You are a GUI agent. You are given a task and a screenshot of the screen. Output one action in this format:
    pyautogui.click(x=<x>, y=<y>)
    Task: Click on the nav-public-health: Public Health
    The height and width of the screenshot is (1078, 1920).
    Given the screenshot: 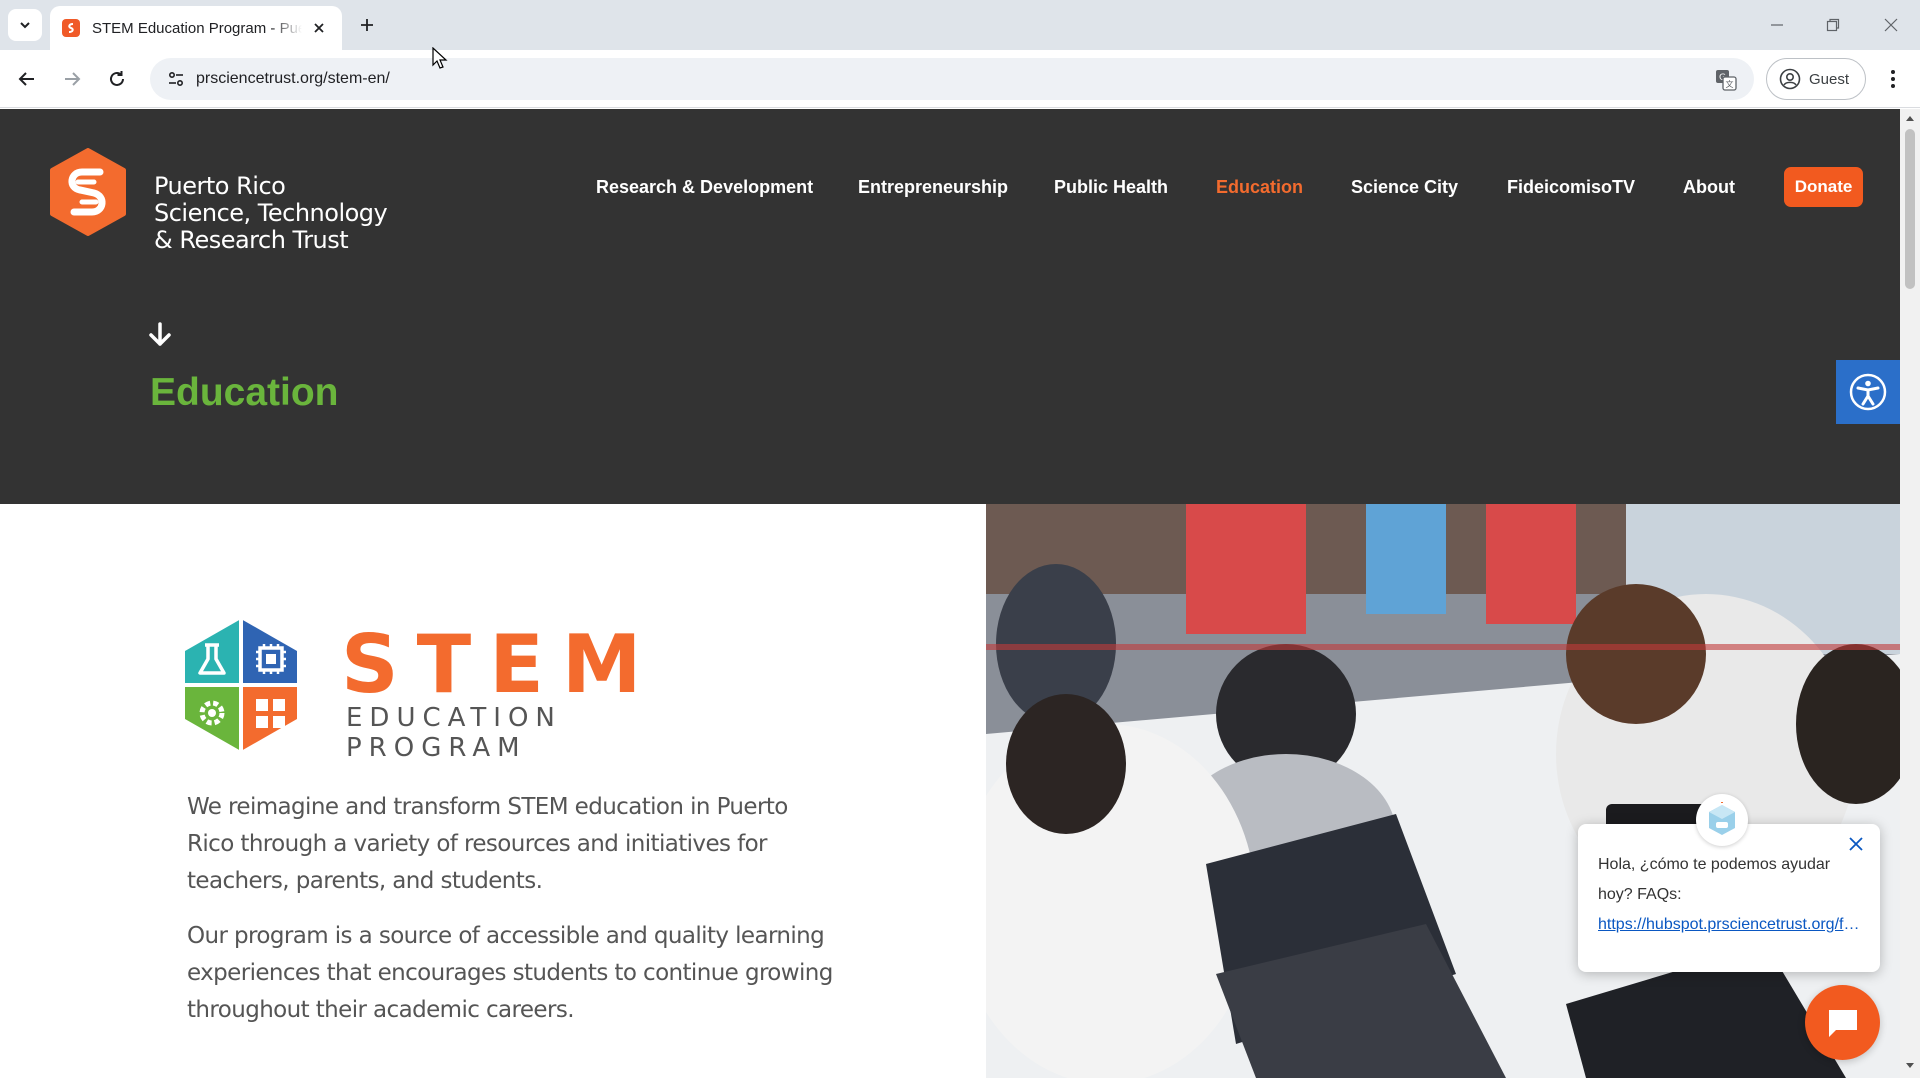 What is the action you would take?
    pyautogui.click(x=1111, y=187)
    